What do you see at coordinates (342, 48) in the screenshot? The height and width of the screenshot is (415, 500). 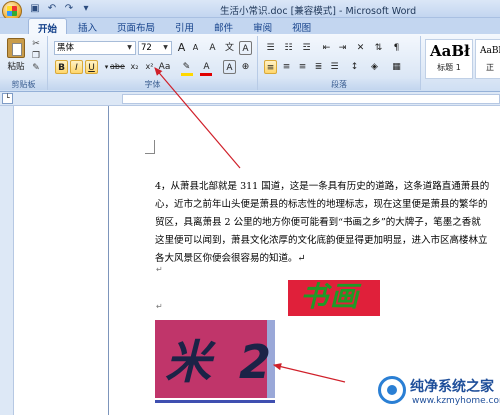 I see `increase-indent-icon: ⇥` at bounding box center [342, 48].